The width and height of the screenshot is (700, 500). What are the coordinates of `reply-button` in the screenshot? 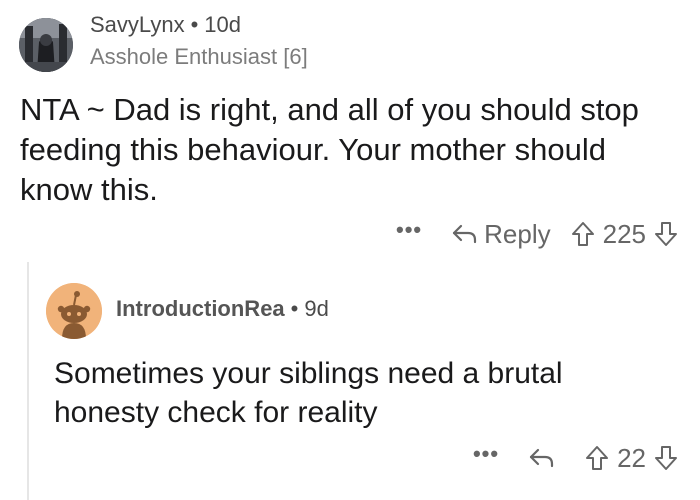 It's located at (542, 458).